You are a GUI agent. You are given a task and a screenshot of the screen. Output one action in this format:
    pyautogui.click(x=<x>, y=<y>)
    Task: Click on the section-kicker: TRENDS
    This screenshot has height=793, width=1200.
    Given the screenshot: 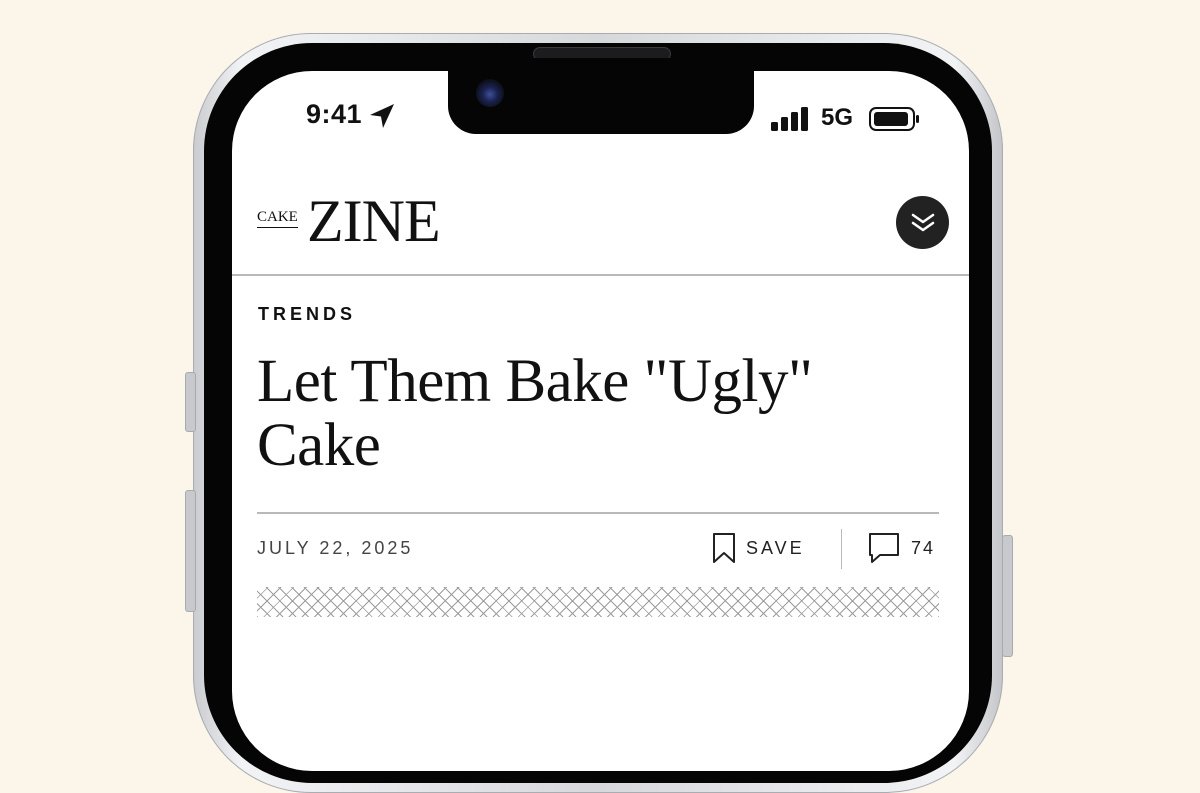 What is the action you would take?
    pyautogui.click(x=307, y=314)
    